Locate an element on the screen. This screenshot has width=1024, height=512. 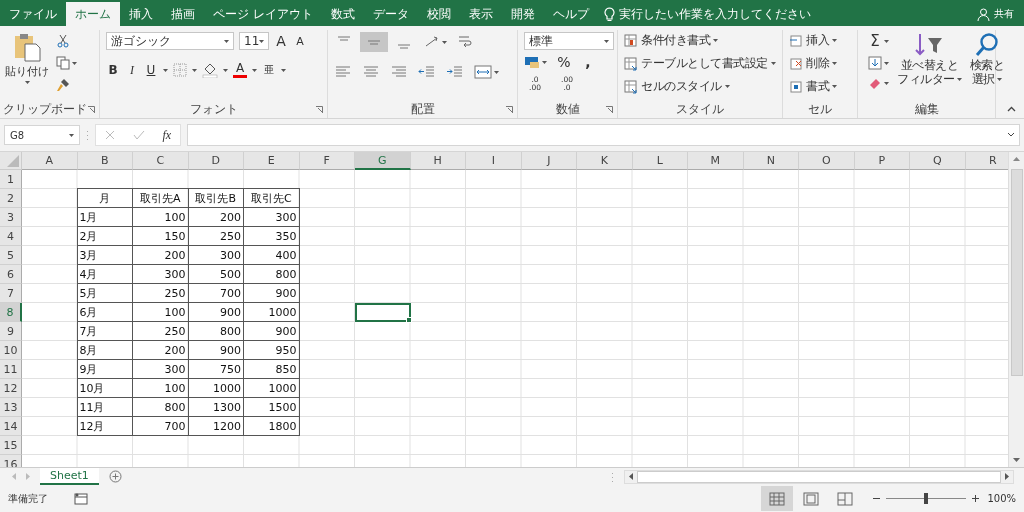
column-header: N is located at coordinates (771, 161).